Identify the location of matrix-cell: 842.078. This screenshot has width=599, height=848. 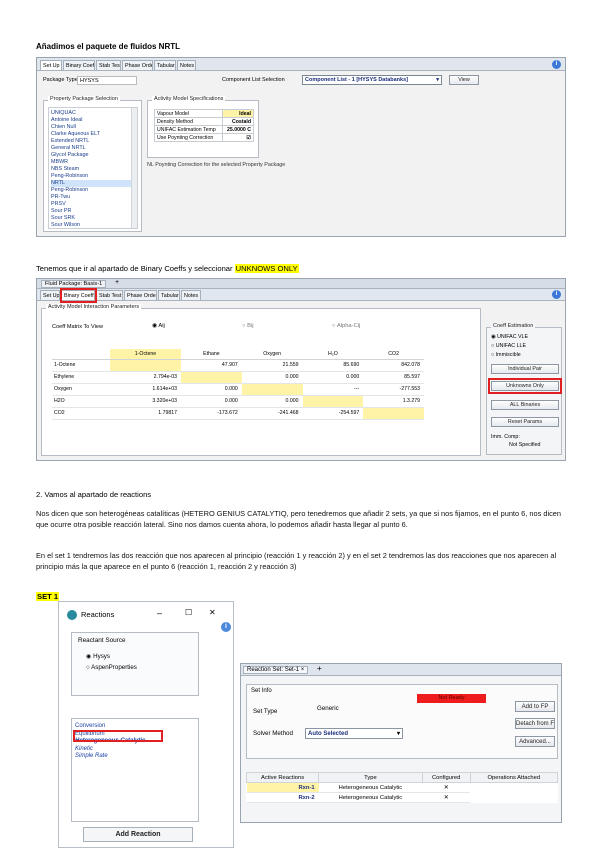
(393, 365).